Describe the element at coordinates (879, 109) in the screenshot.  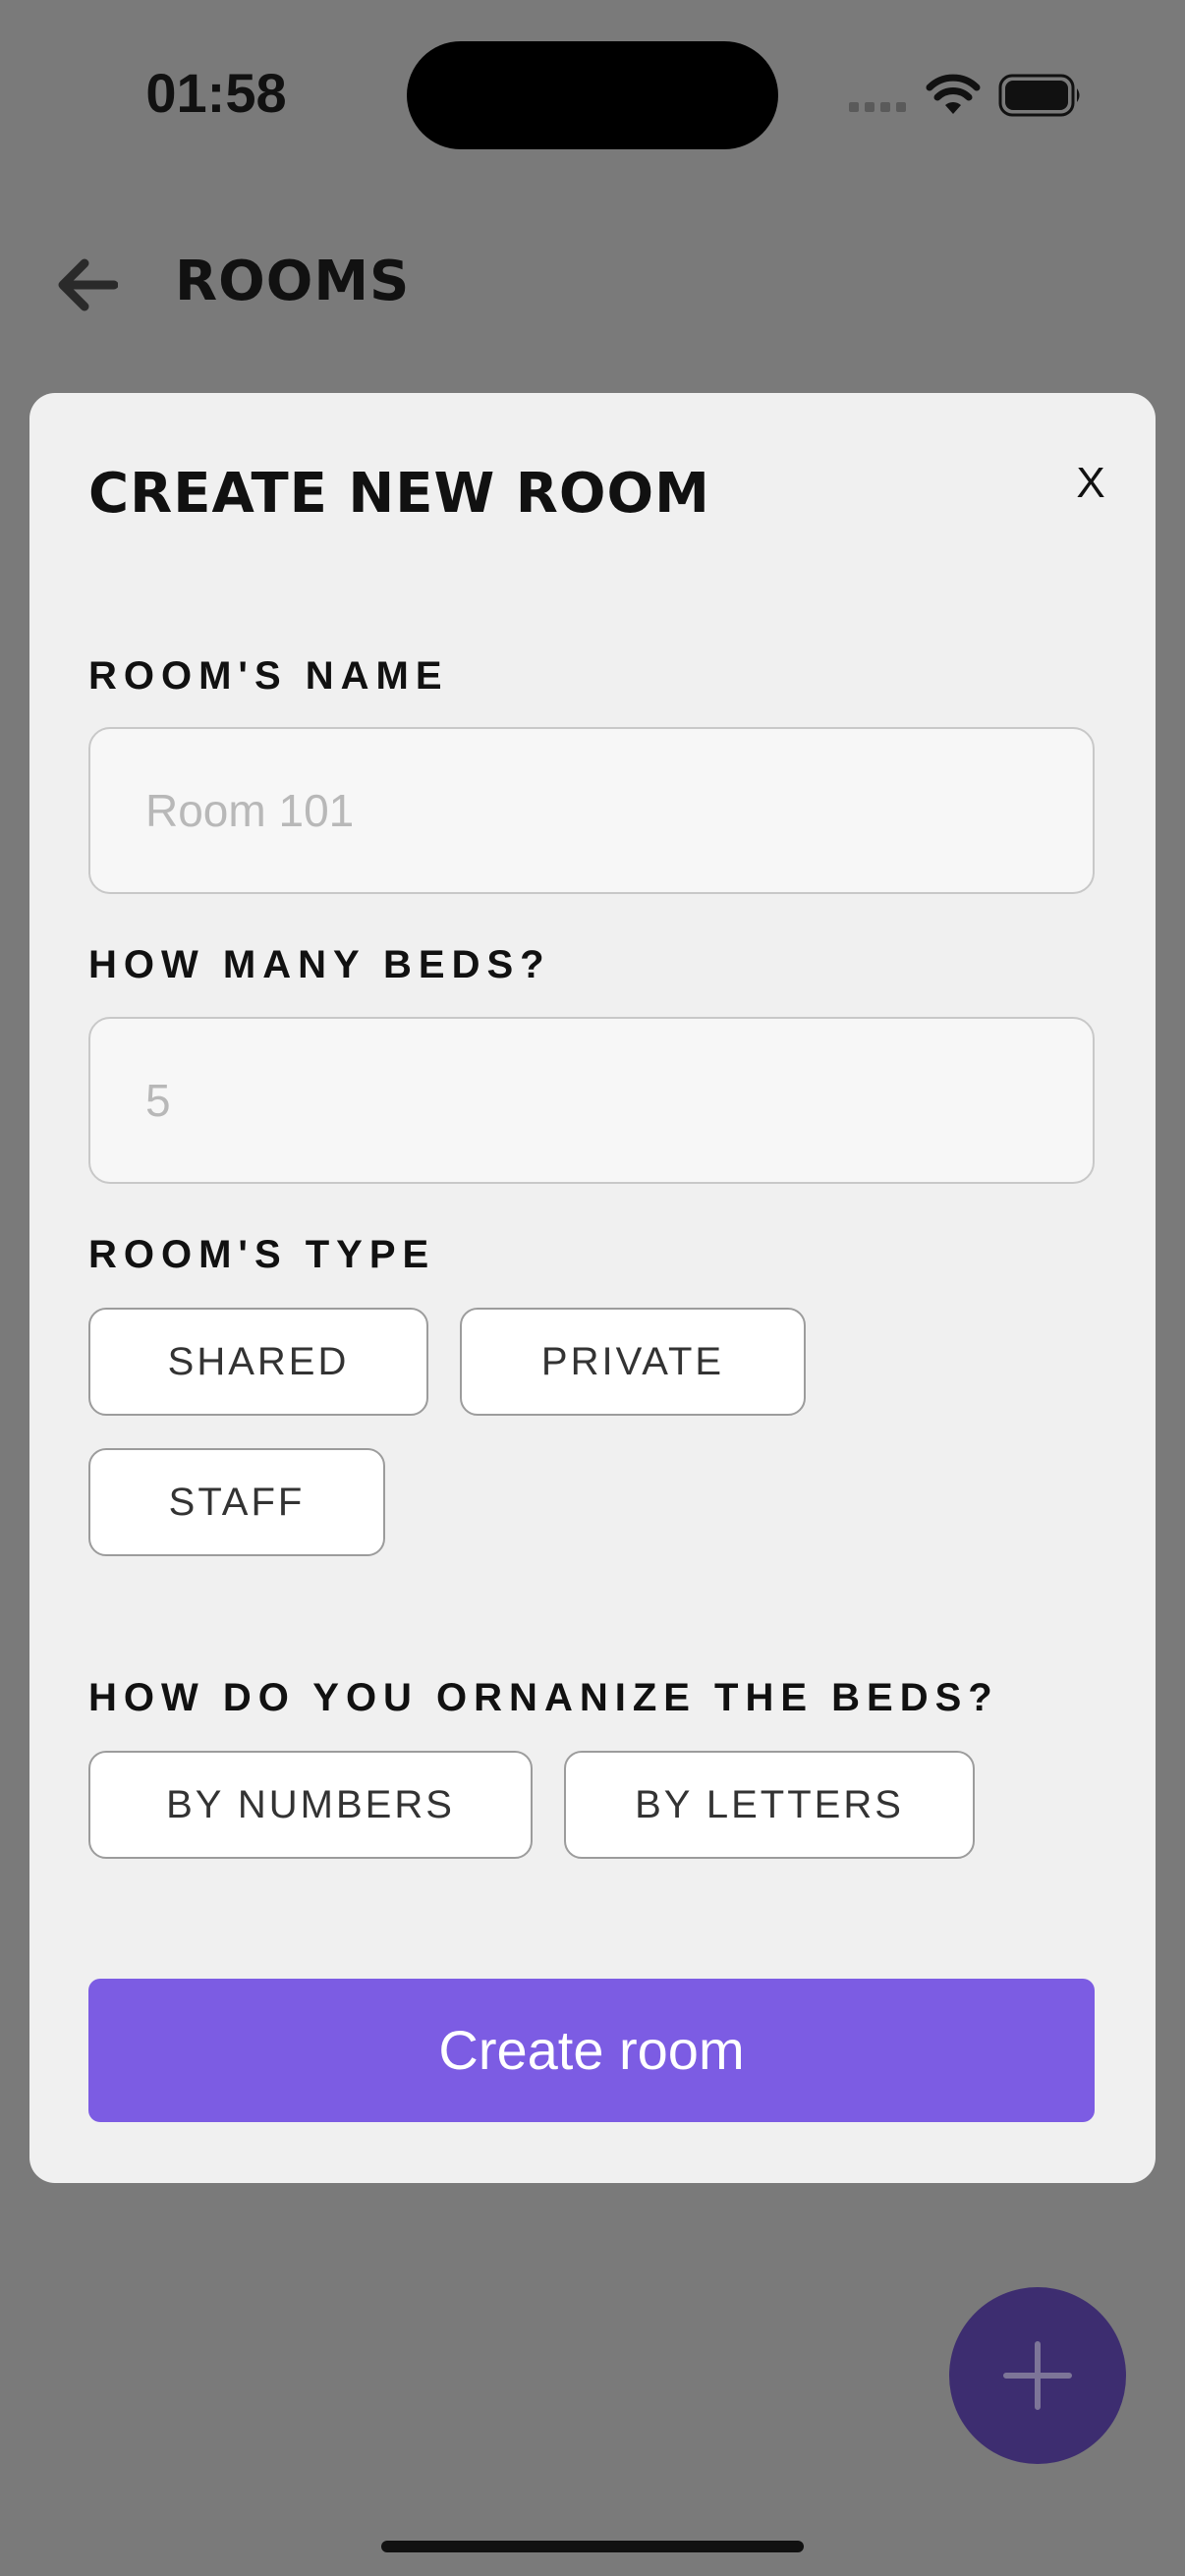
I see `signal-icon` at that location.